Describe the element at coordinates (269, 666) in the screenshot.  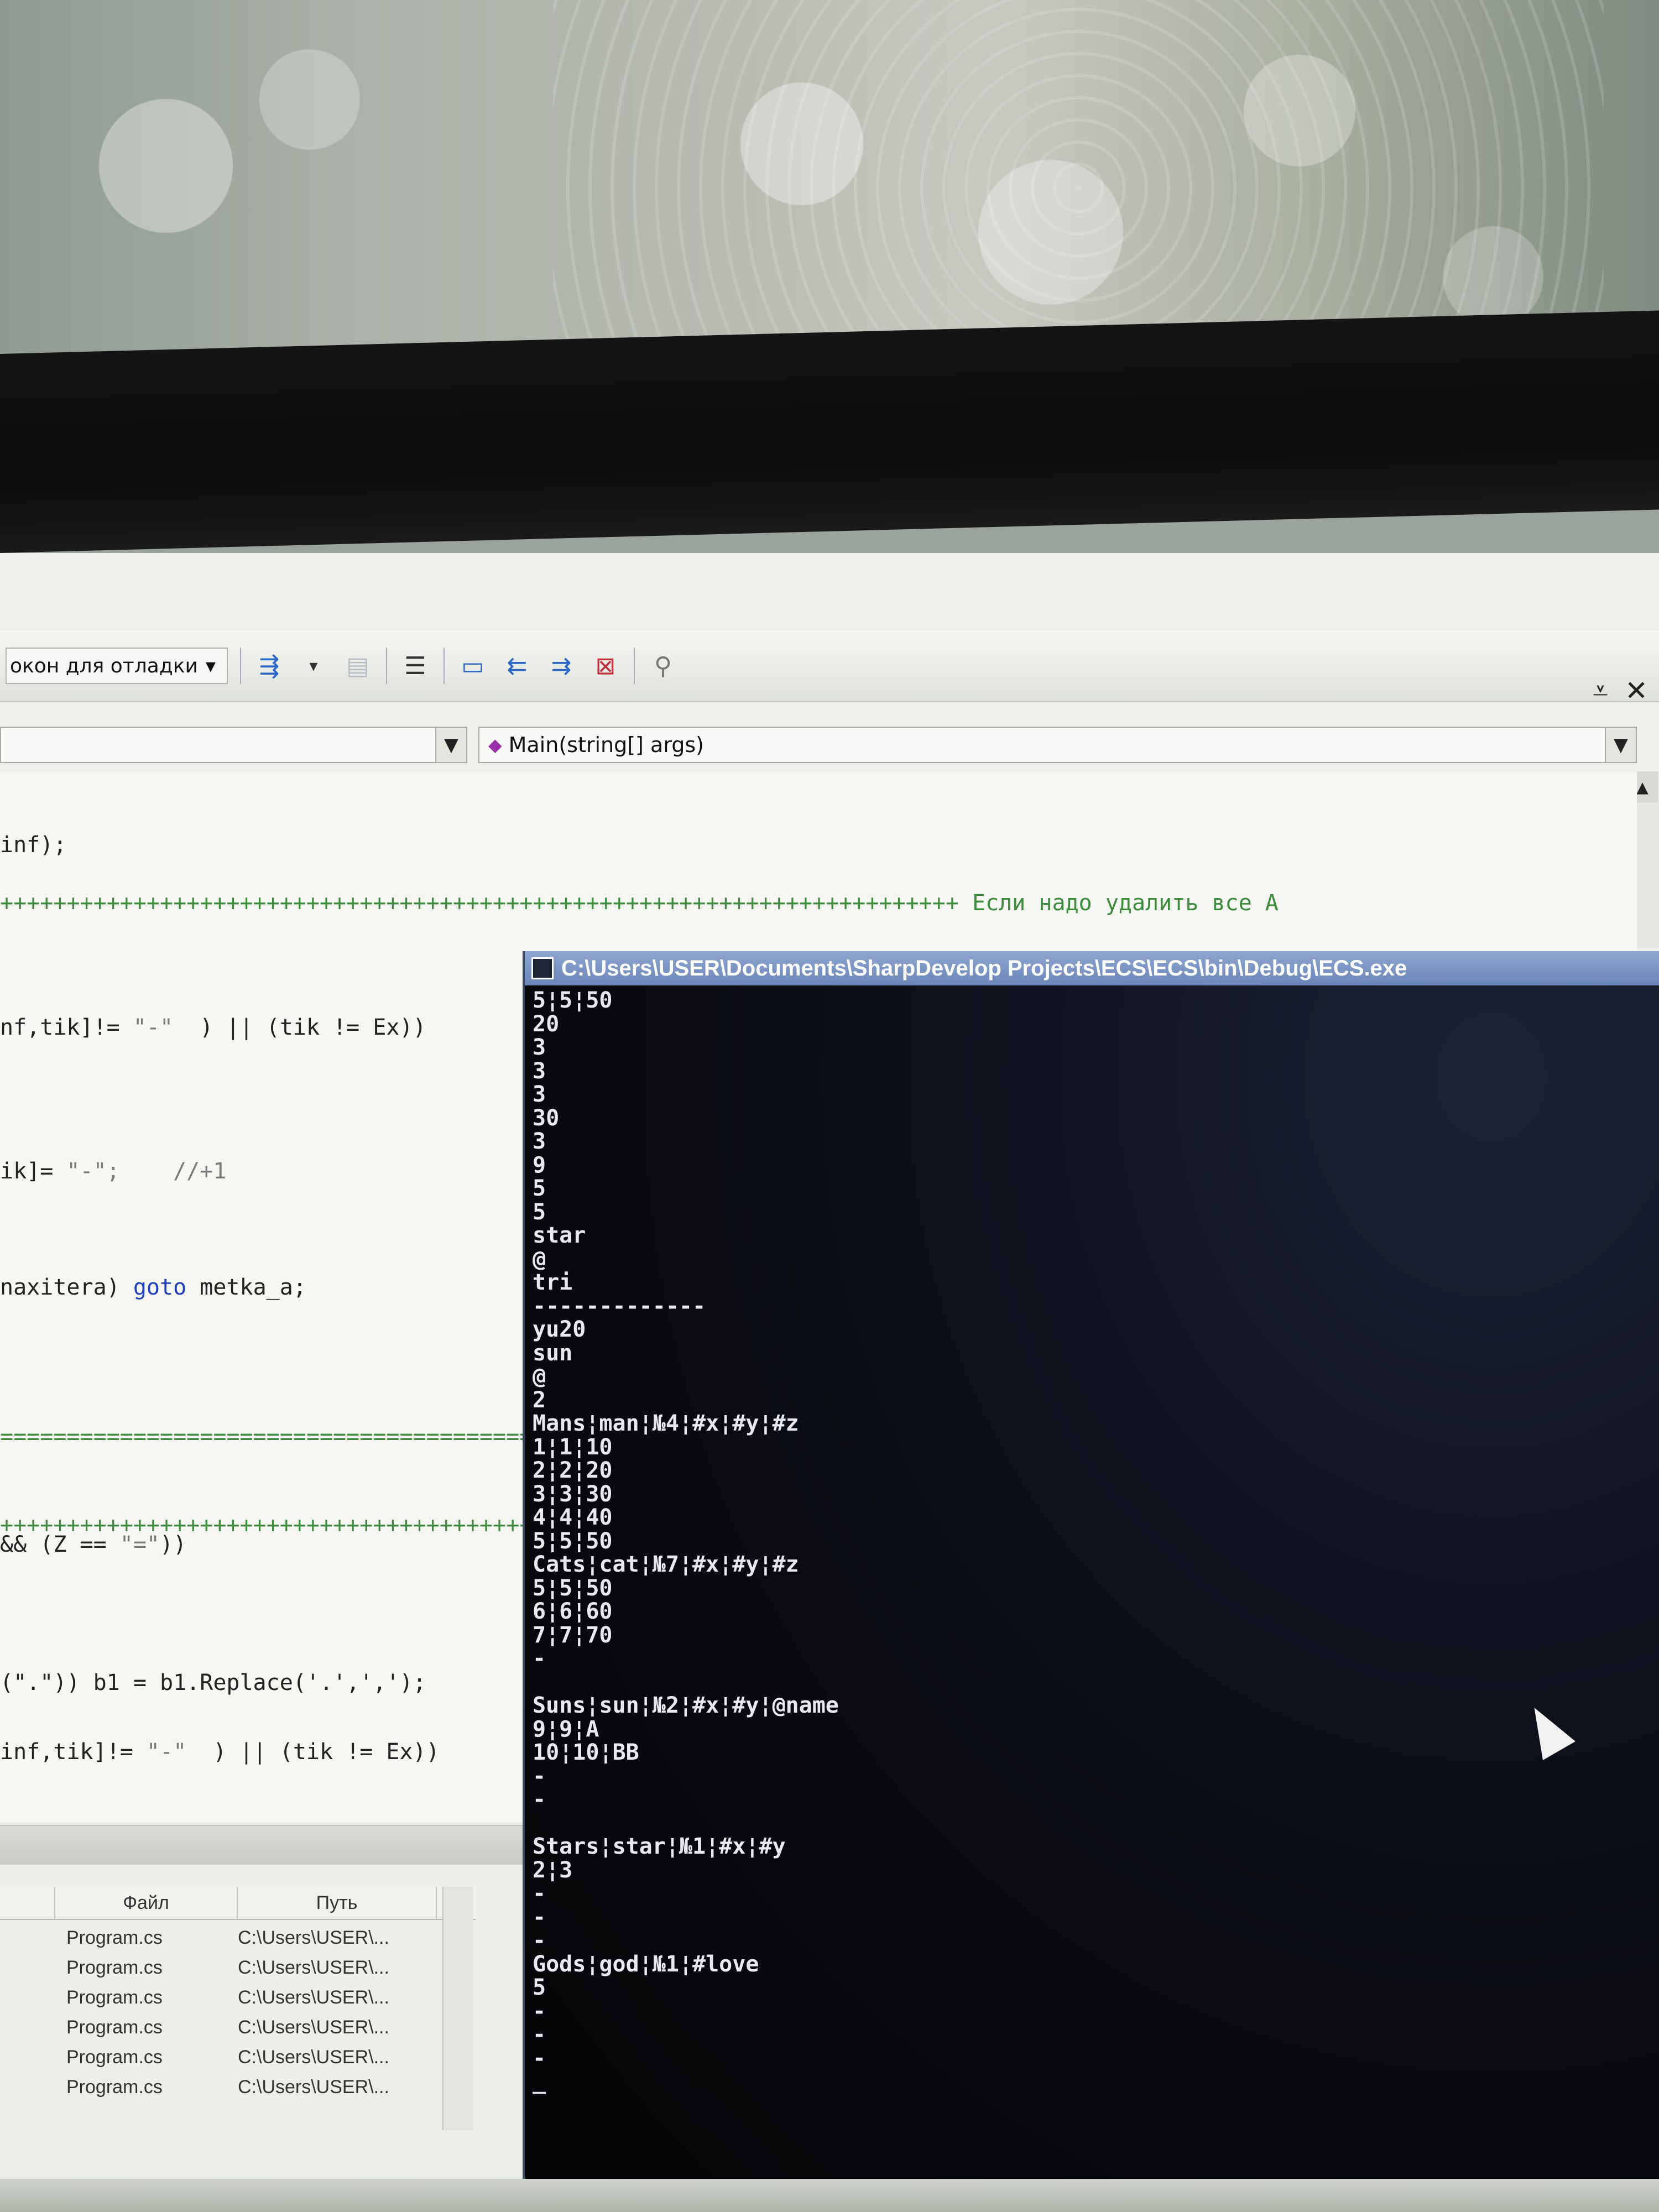
I see `indent-icon: ⇶` at that location.